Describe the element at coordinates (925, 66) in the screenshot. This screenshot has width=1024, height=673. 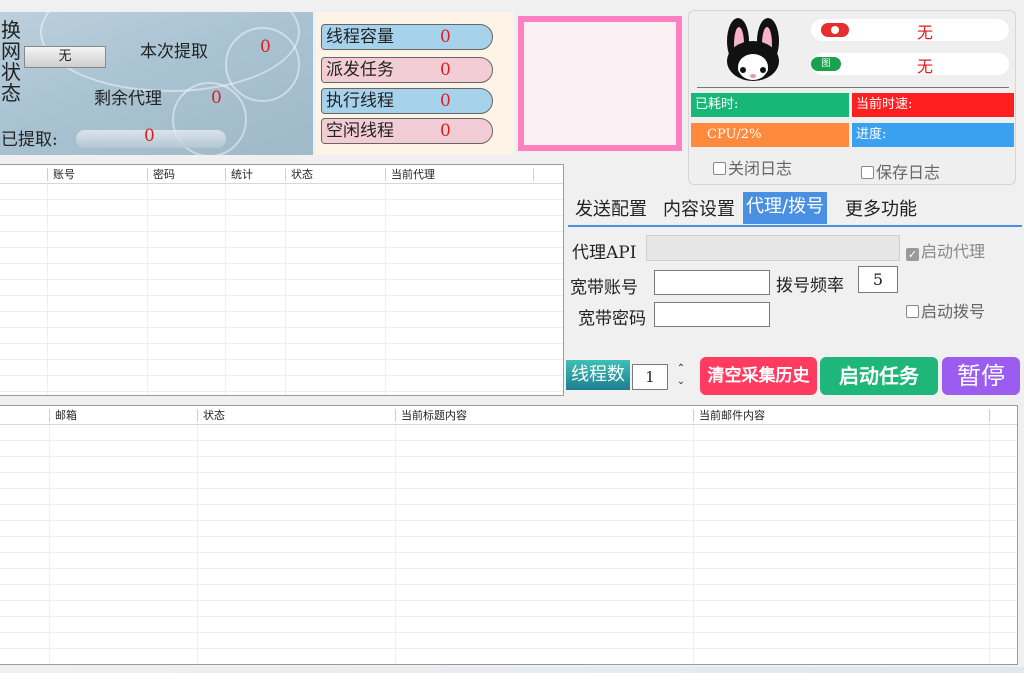
I see `status-2-value: 无` at that location.